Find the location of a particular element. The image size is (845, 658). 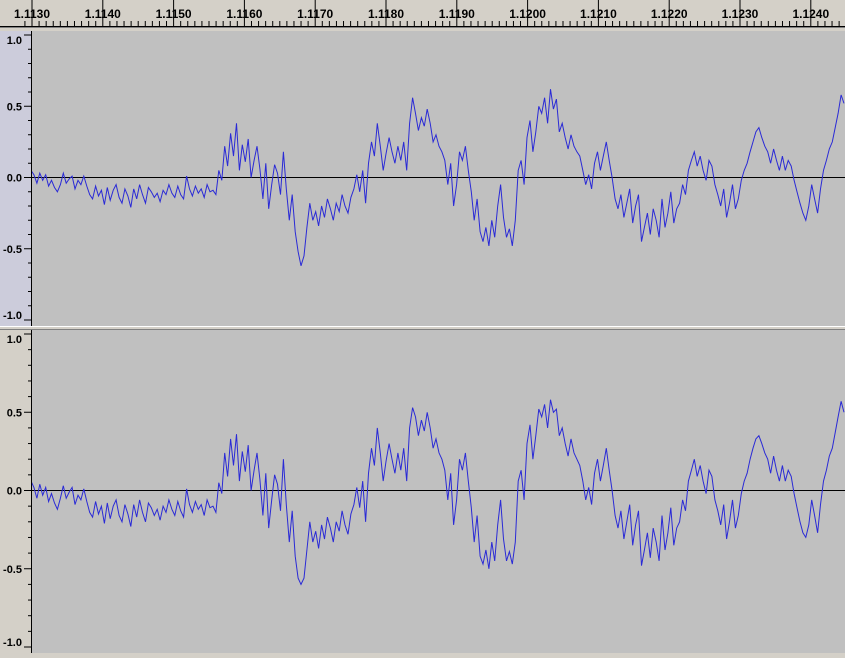

amplitude-ruler-channel-2: 1.0 0.5 0.0 -0.5 -1.0 is located at coordinates (16, 491).